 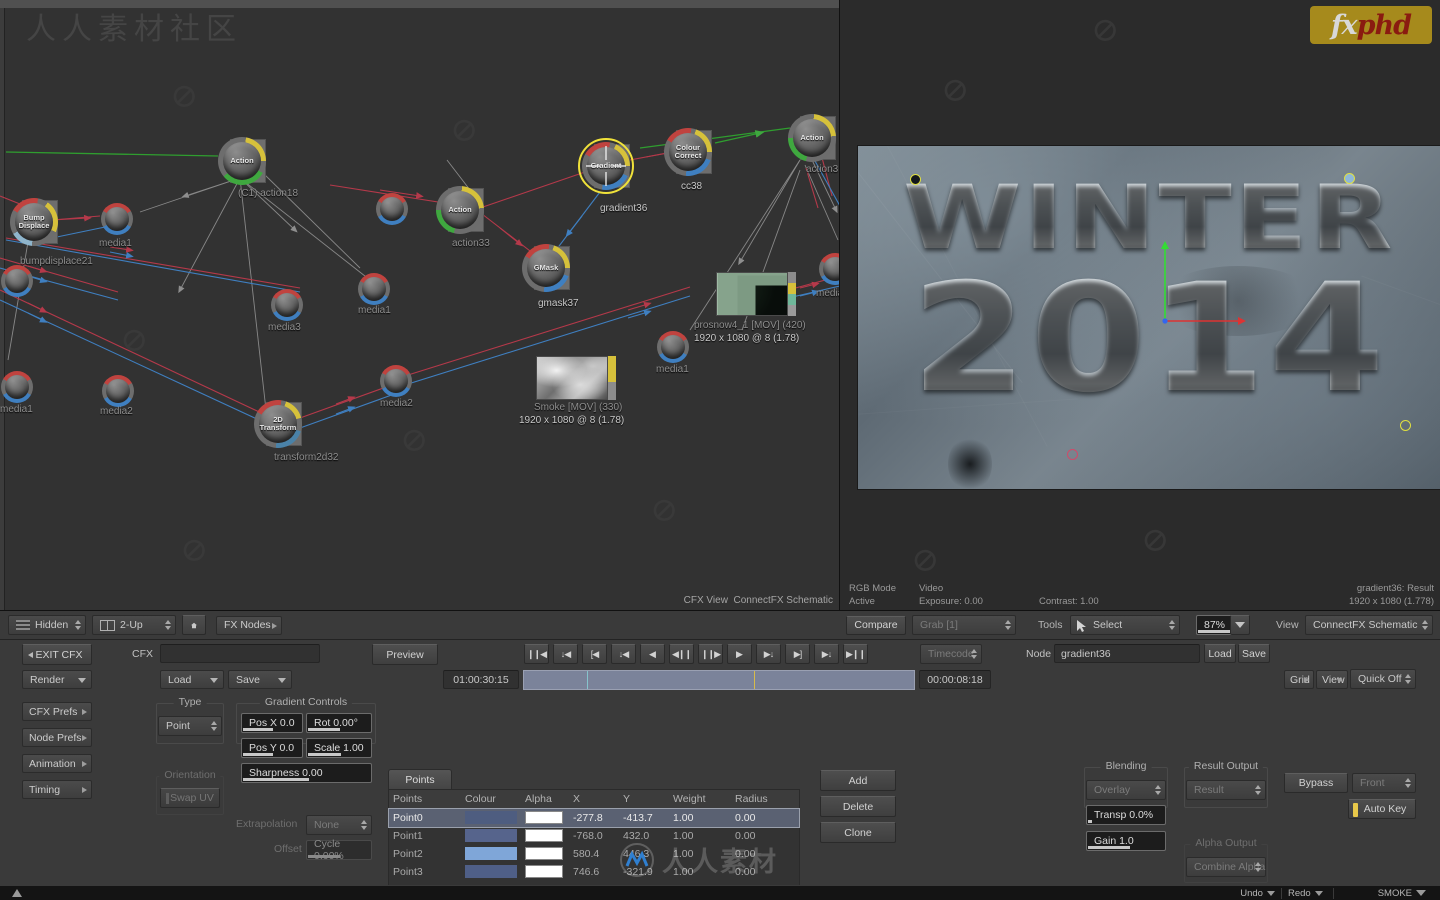 What do you see at coordinates (192, 679) in the screenshot?
I see `load-menu: Load` at bounding box center [192, 679].